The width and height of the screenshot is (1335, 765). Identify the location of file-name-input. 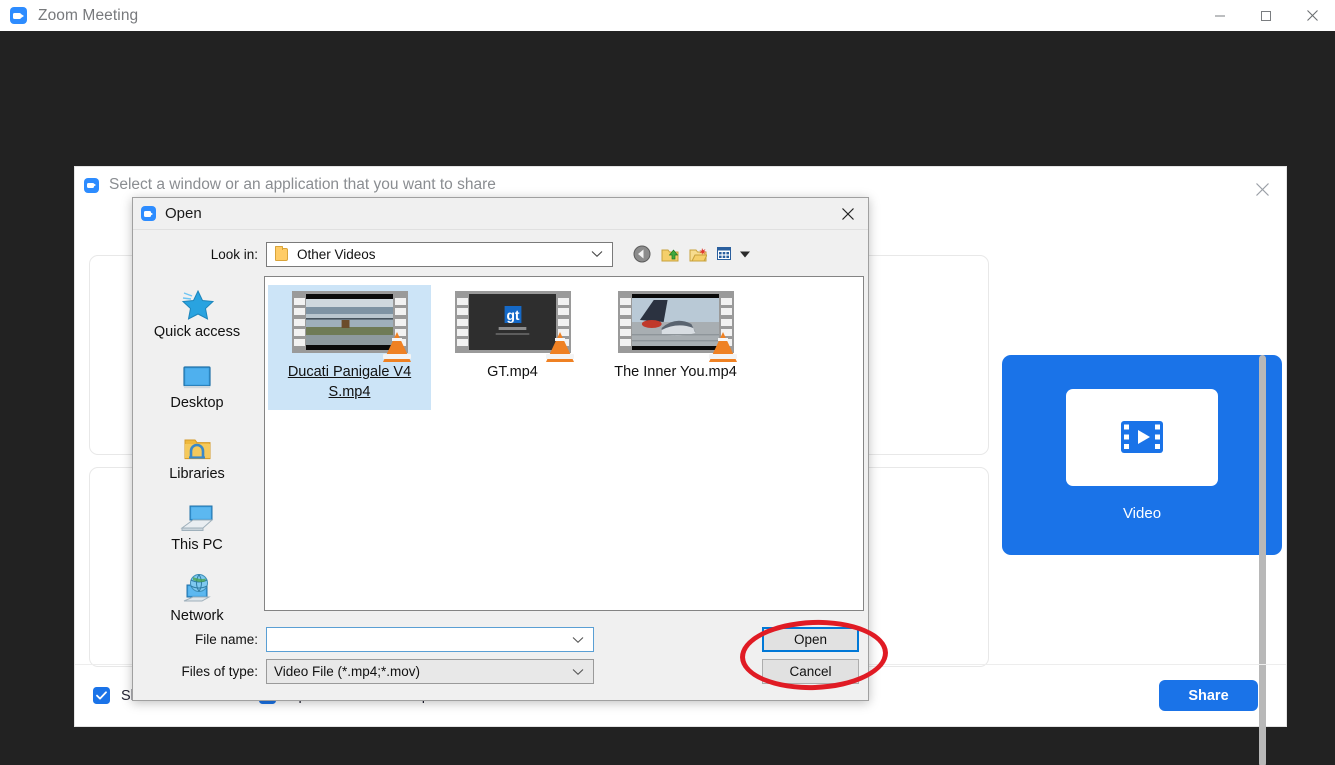
(430, 639).